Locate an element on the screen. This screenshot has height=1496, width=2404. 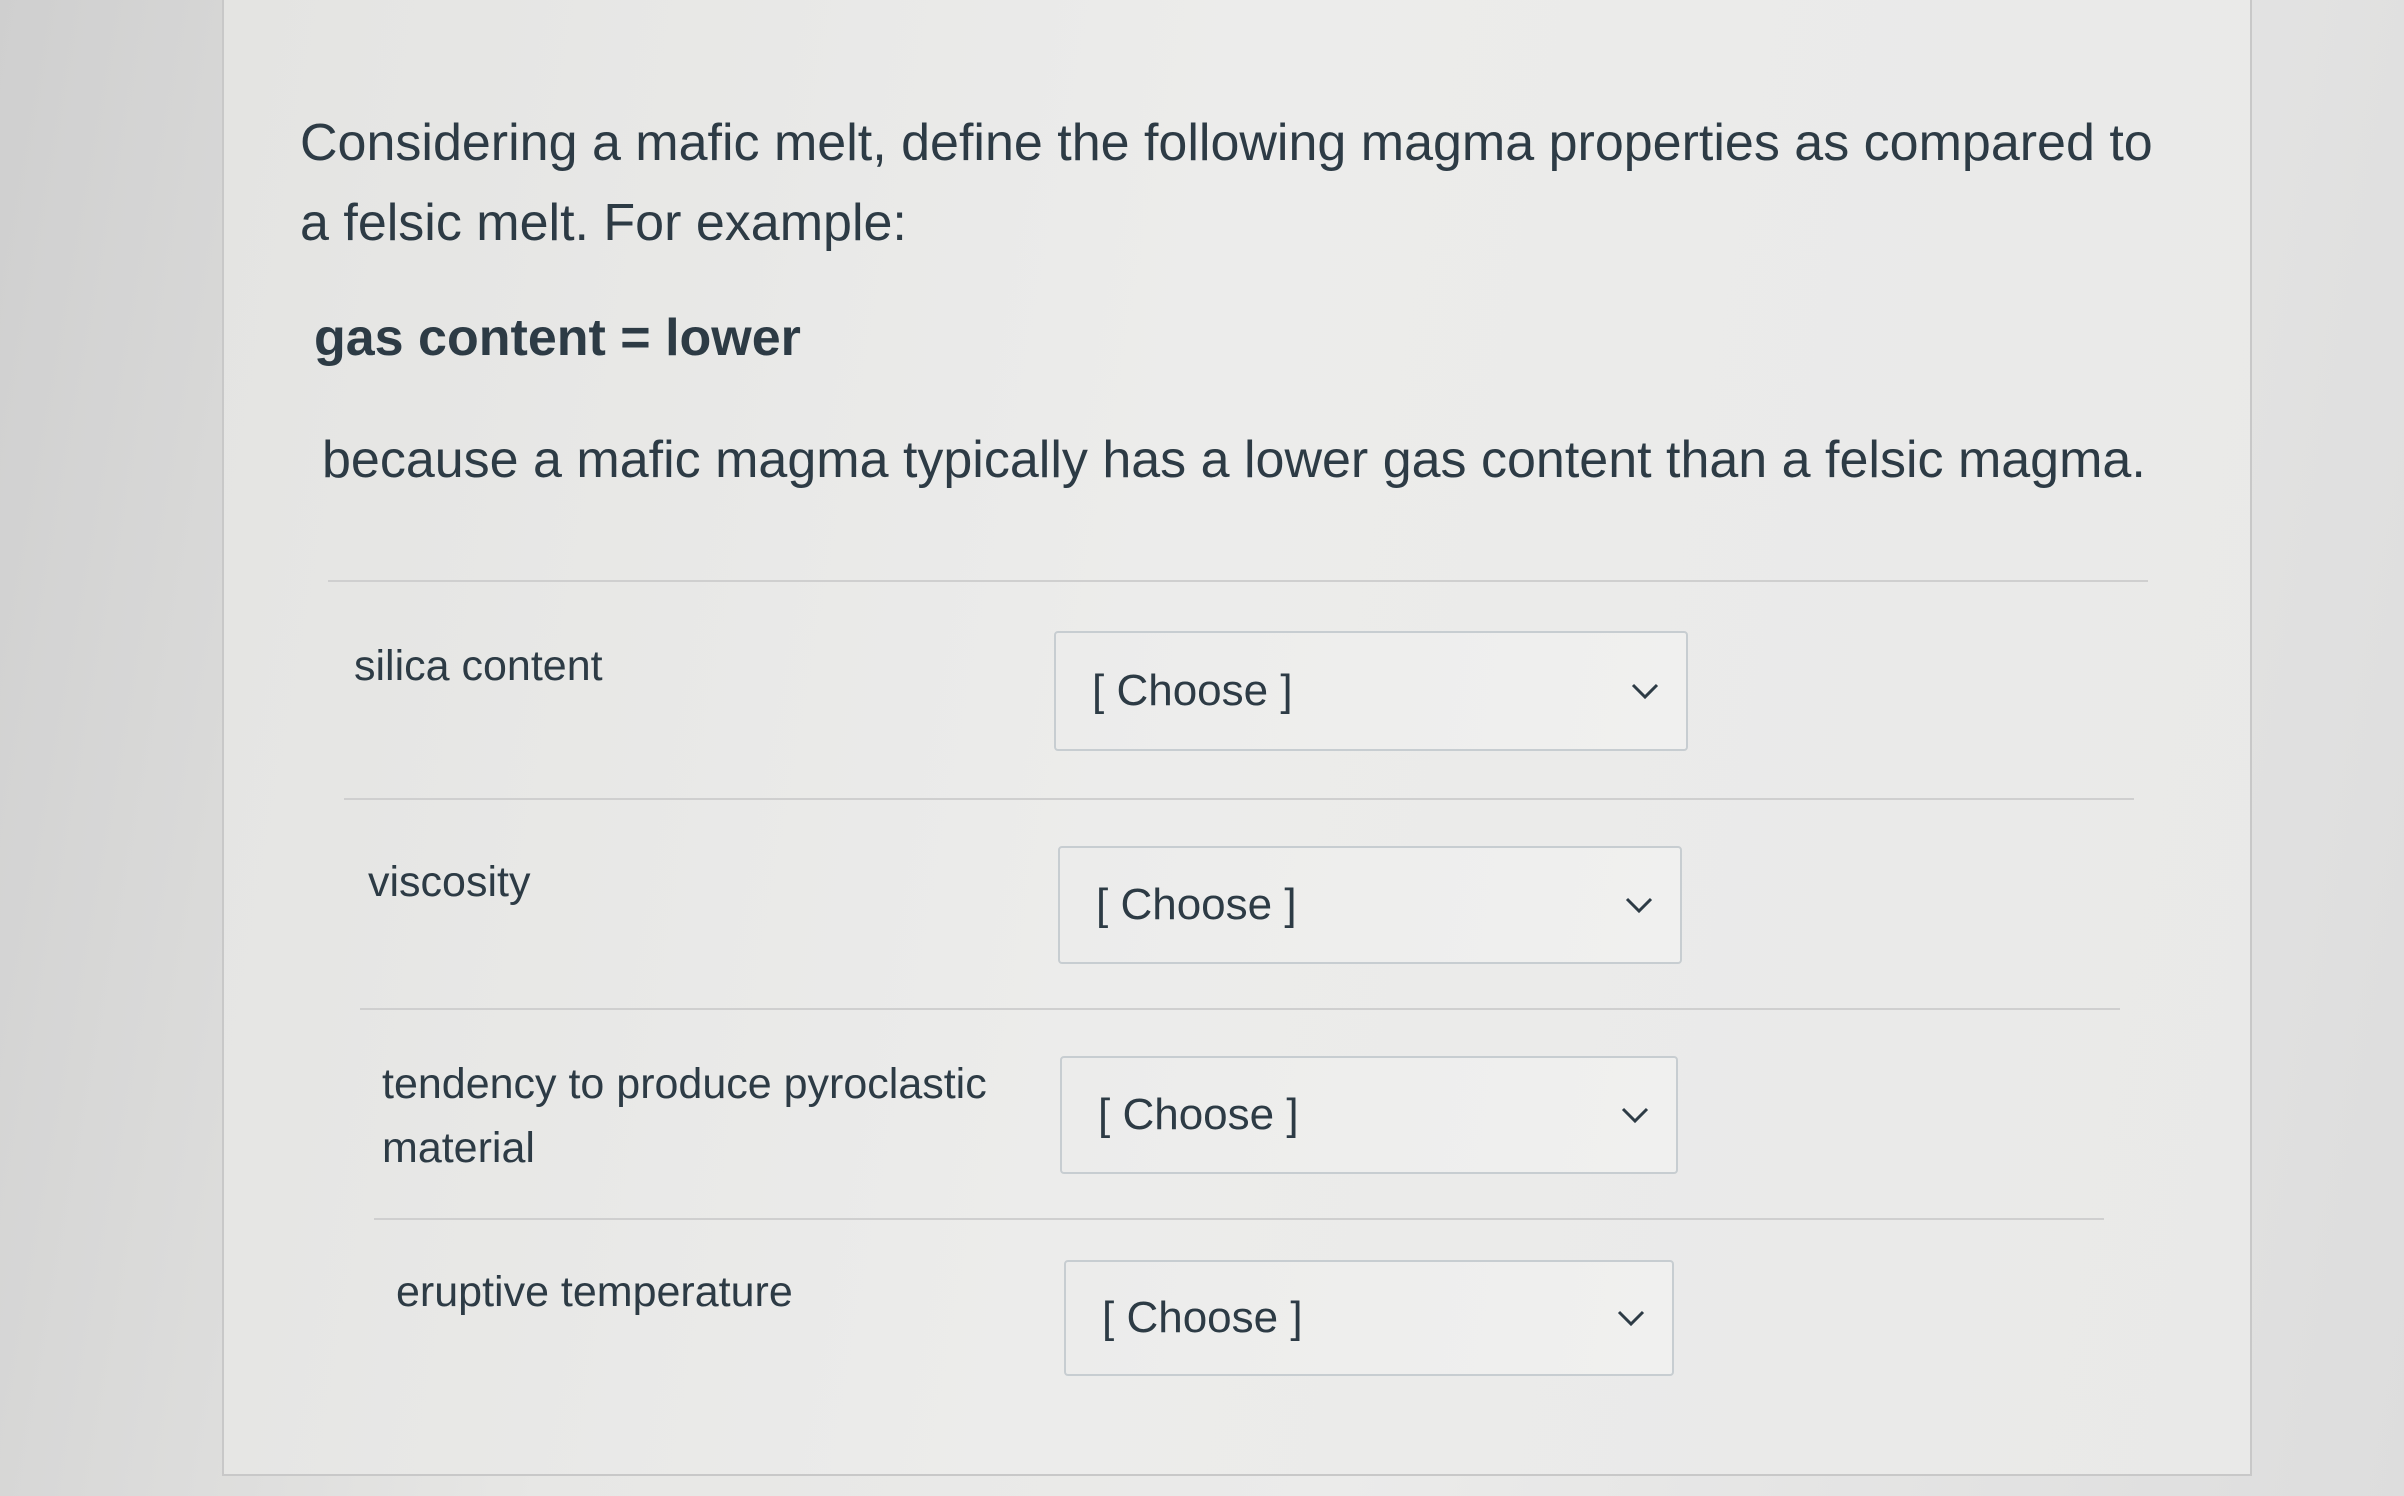
select-pyroclastic-tendency: [ Choose ] is located at coordinates (1369, 1115).